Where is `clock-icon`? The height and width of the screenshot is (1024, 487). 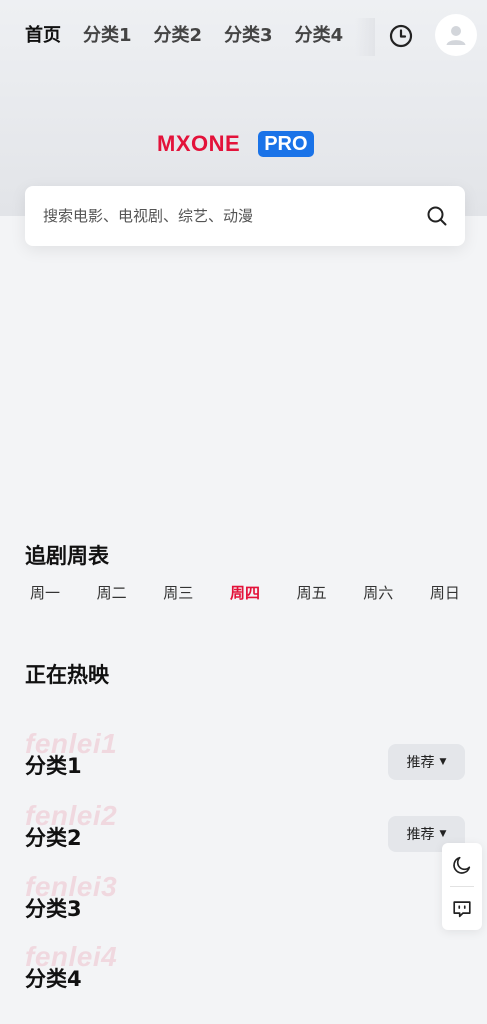
clock-icon is located at coordinates (401, 36).